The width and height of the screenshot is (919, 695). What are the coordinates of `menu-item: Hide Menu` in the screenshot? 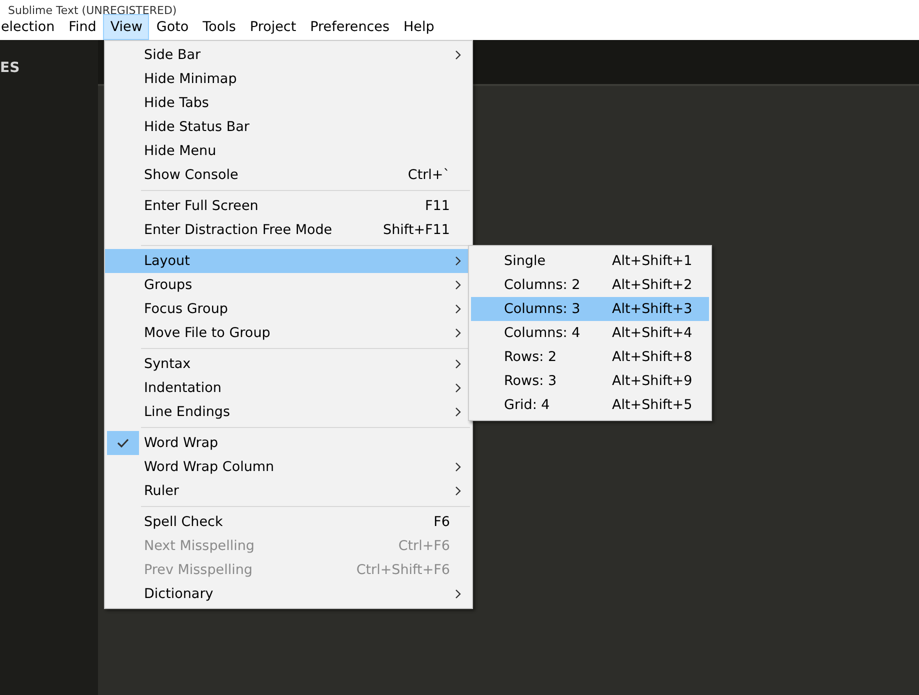 It's located at (288, 151).